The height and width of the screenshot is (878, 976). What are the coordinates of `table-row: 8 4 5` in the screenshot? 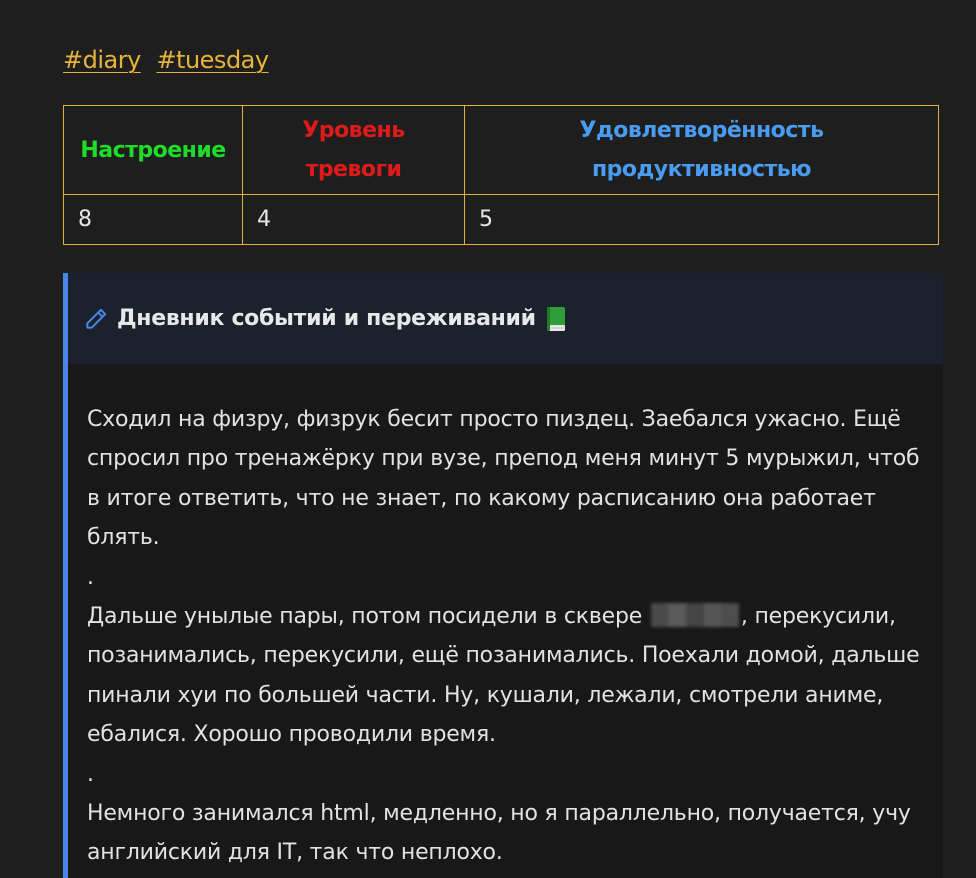 It's located at (501, 219).